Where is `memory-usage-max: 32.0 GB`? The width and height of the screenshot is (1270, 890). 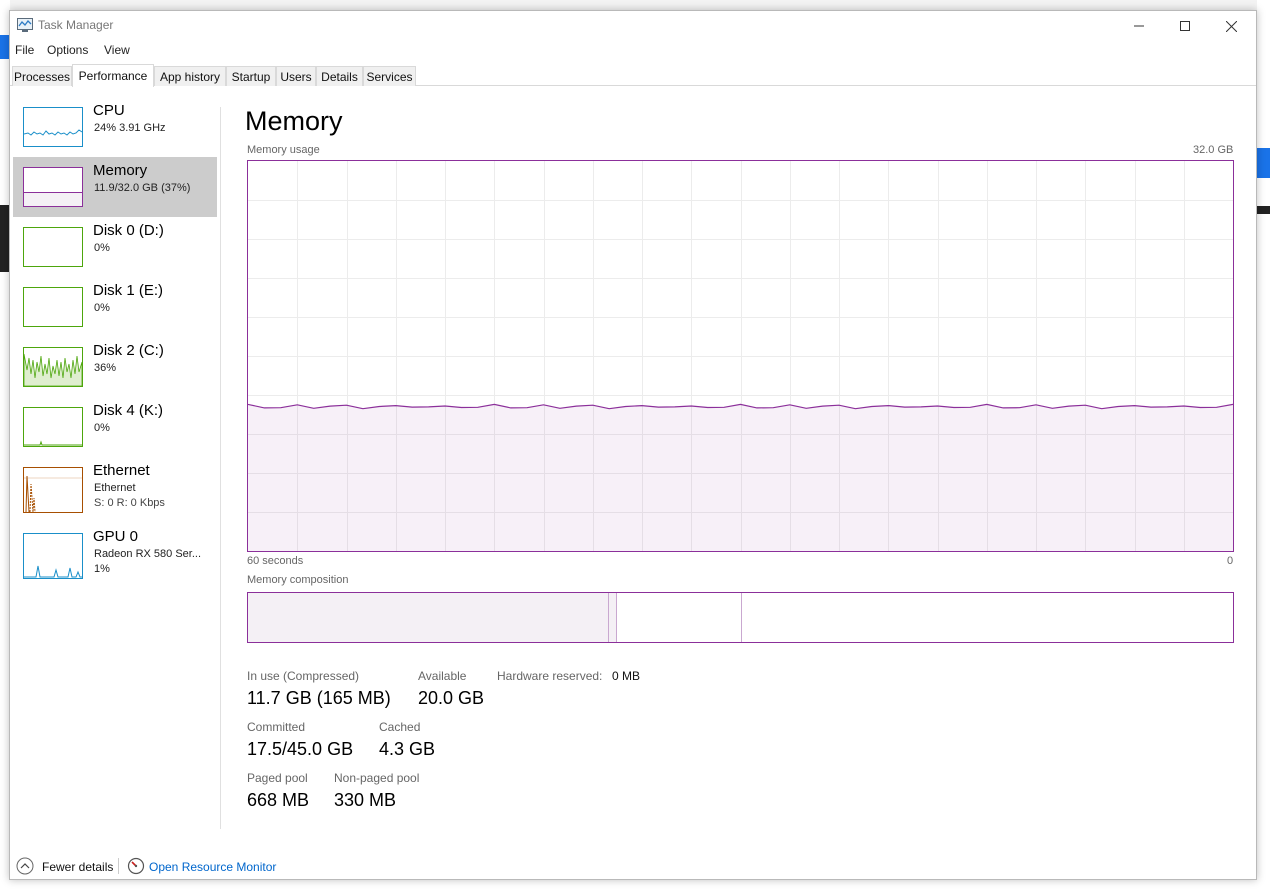 memory-usage-max: 32.0 GB is located at coordinates (1213, 150).